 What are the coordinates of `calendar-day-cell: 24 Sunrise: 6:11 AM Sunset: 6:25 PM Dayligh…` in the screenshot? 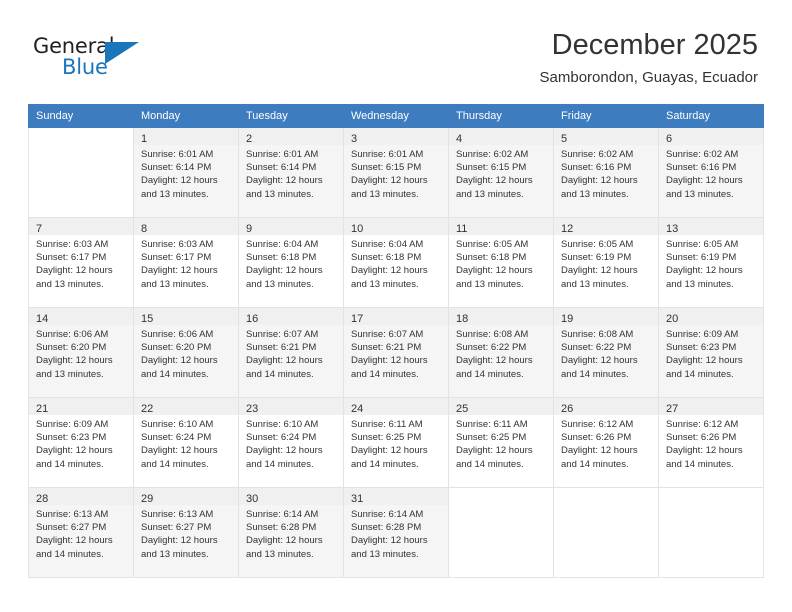 It's located at (396, 442).